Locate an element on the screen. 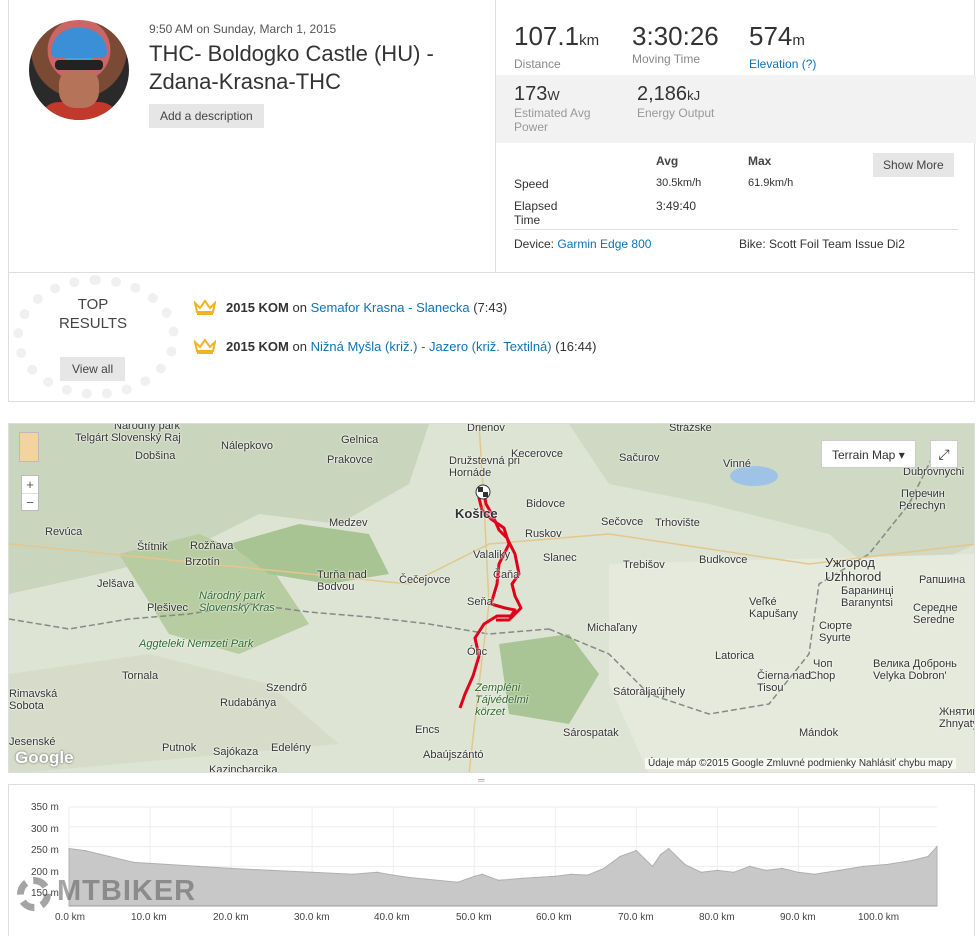 This screenshot has height=936, width=978. map-place: Turňa nad Bodvou is located at coordinates (342, 581).